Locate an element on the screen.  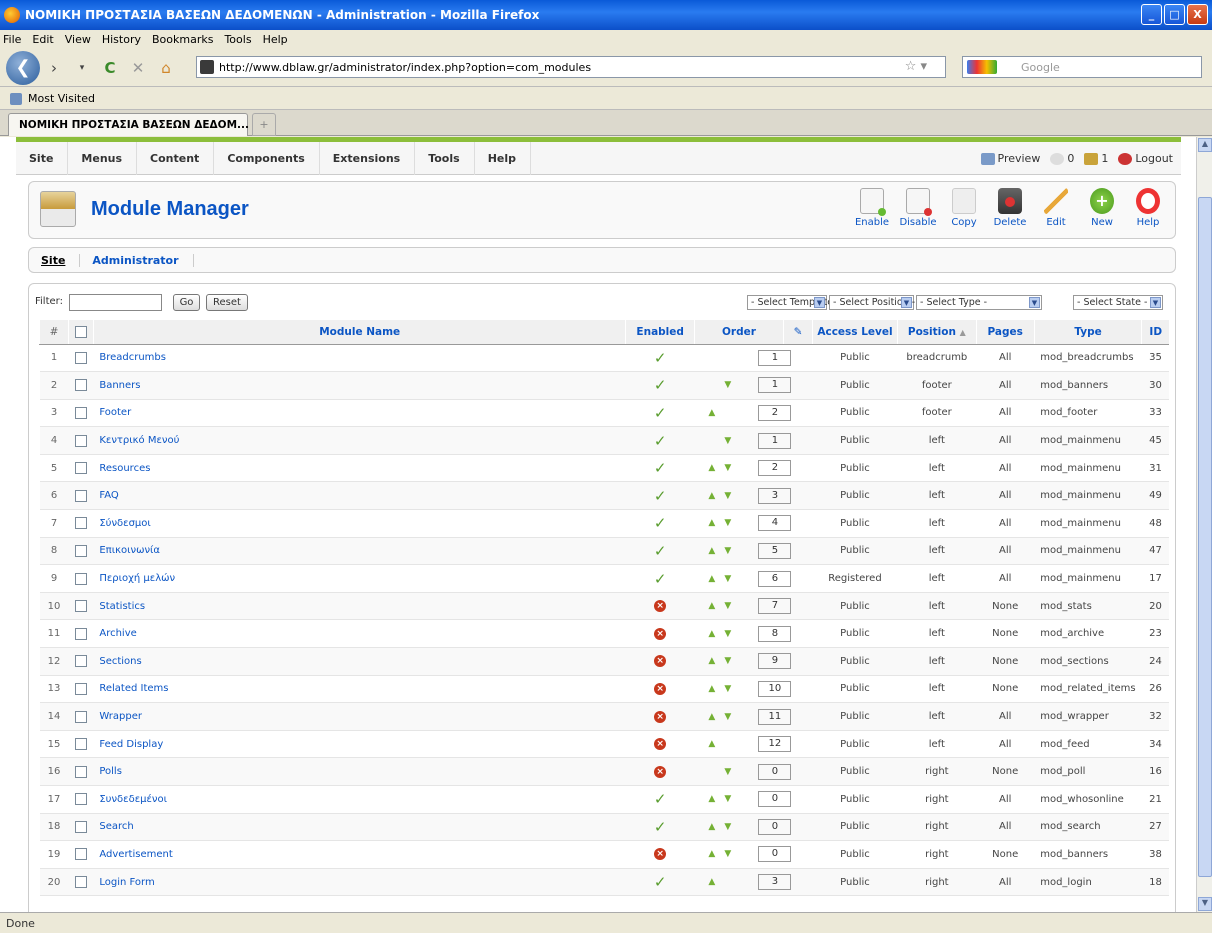
col-id: ID is located at coordinates (1155, 332).